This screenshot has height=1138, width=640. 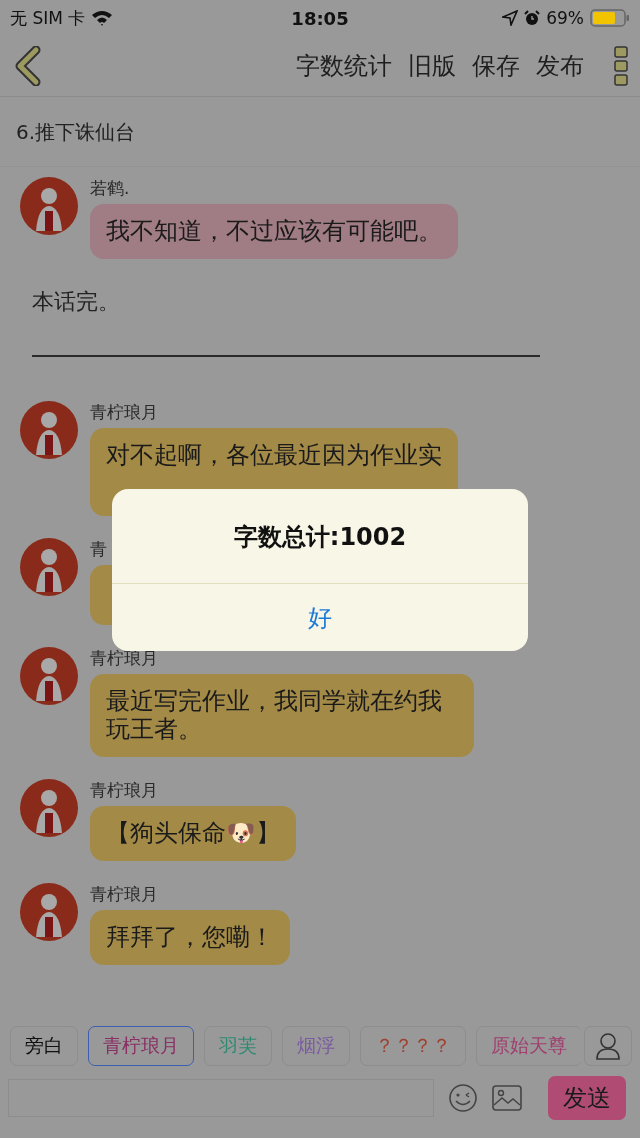 I want to click on location-icon, so click(x=510, y=18).